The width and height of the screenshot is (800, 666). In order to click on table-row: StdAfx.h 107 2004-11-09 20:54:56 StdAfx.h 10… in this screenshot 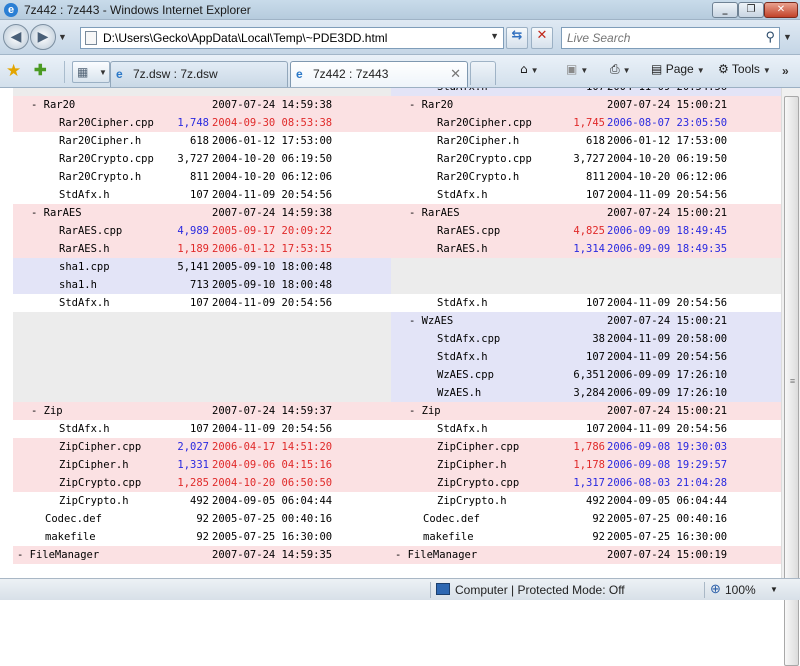, I will do `click(397, 303)`.